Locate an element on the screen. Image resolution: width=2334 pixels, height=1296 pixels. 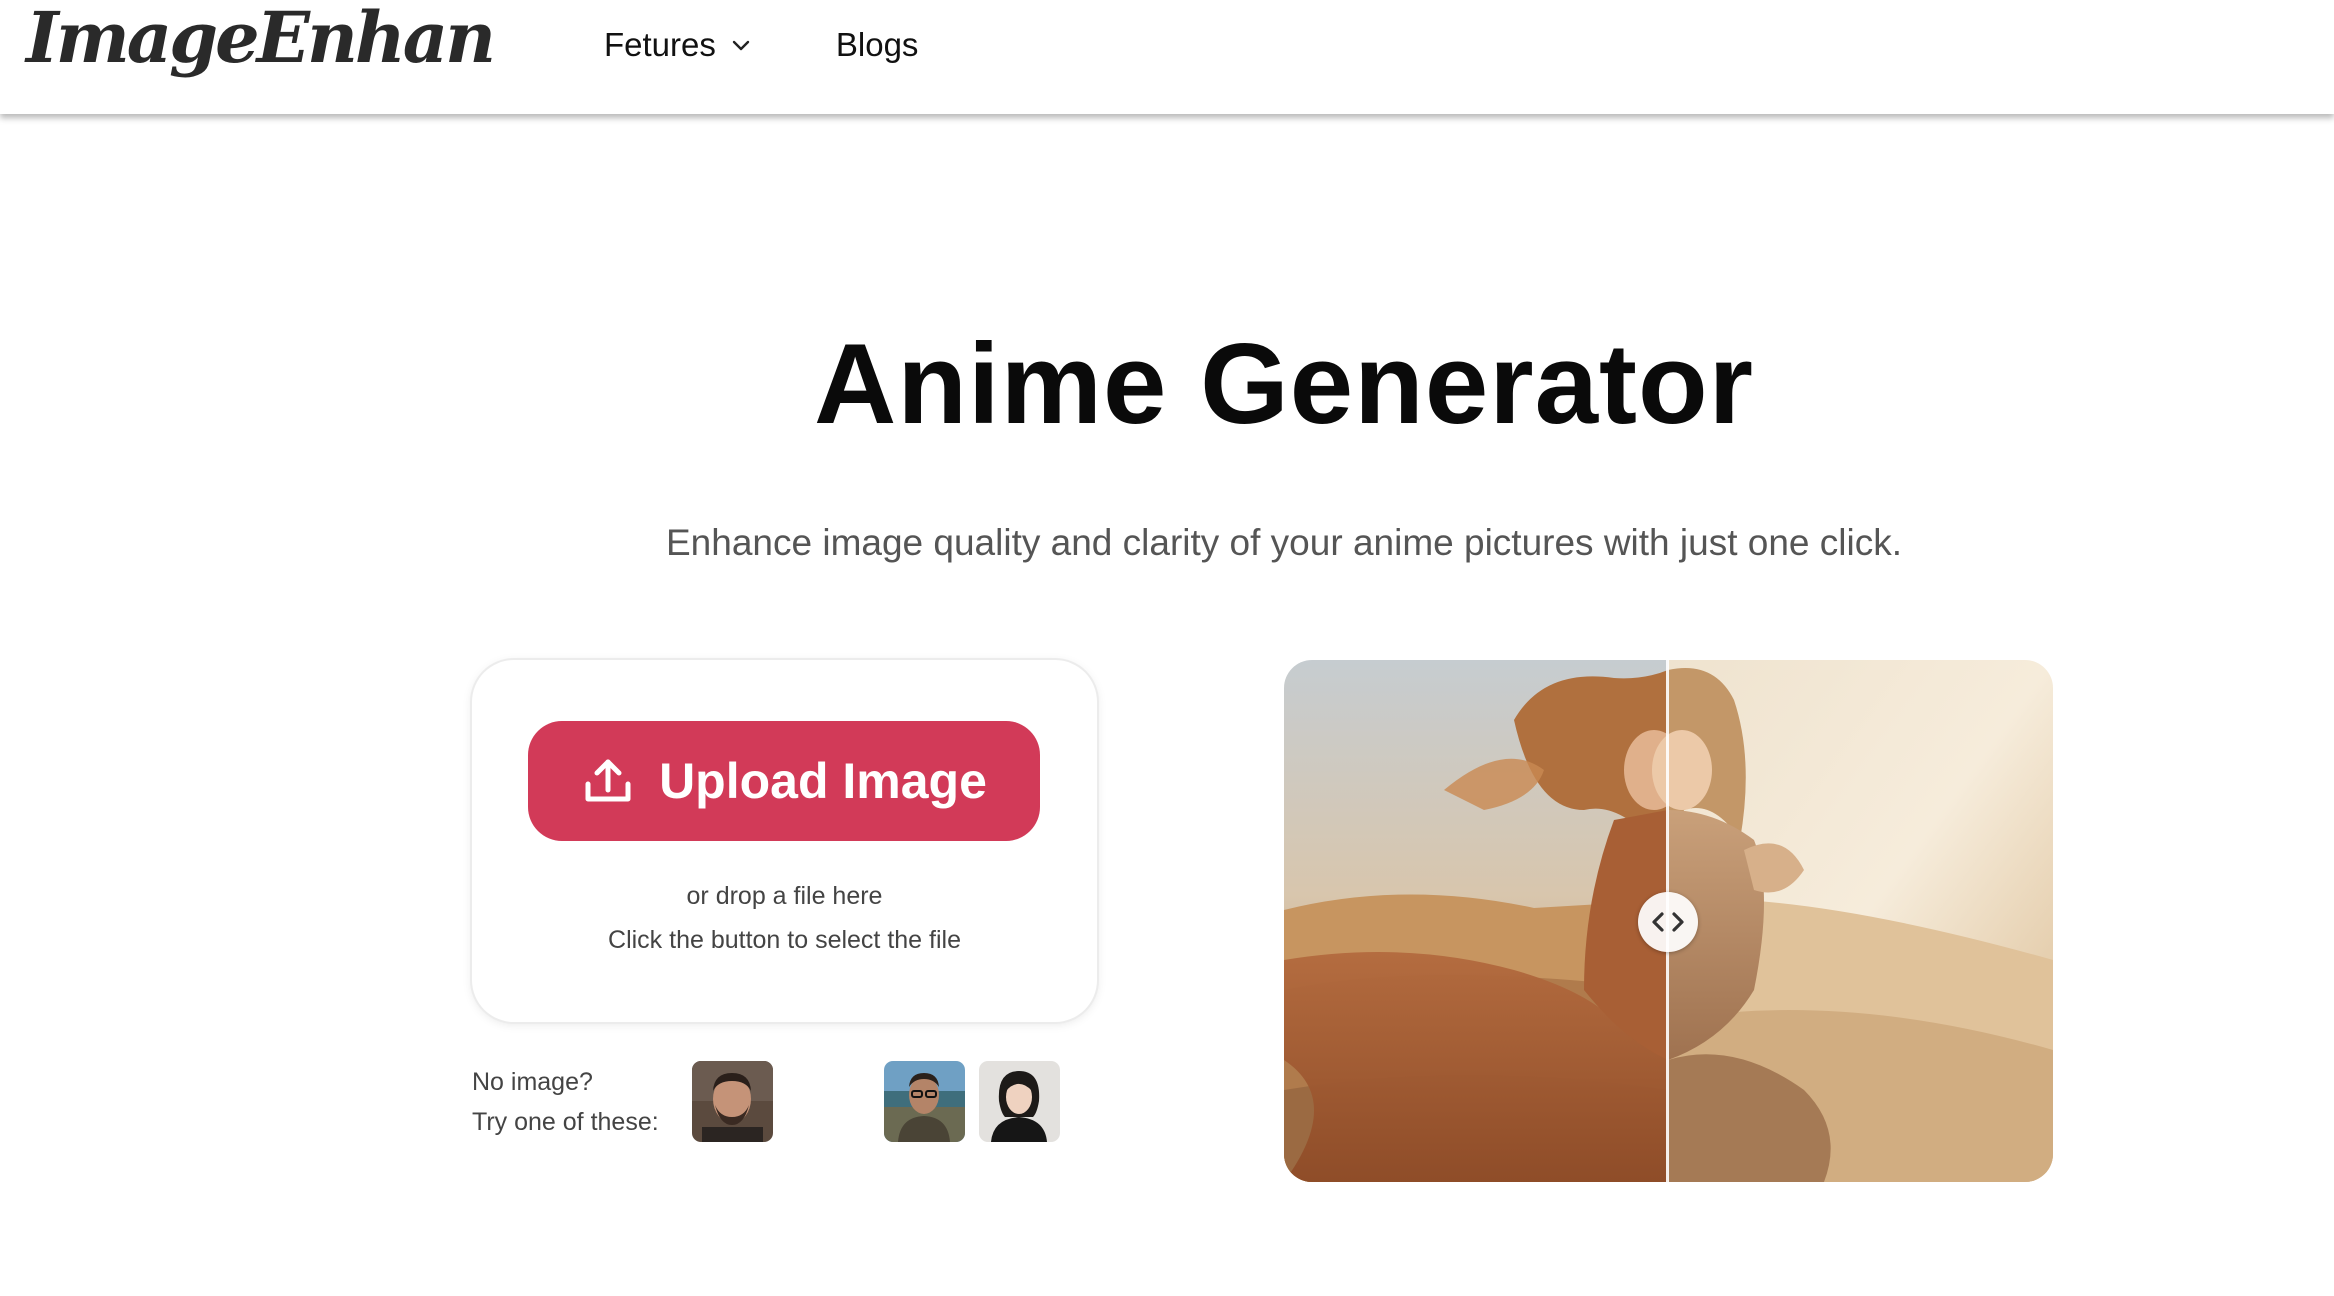
click-hint-text: Click the button to select the file is located at coordinates (784, 940).